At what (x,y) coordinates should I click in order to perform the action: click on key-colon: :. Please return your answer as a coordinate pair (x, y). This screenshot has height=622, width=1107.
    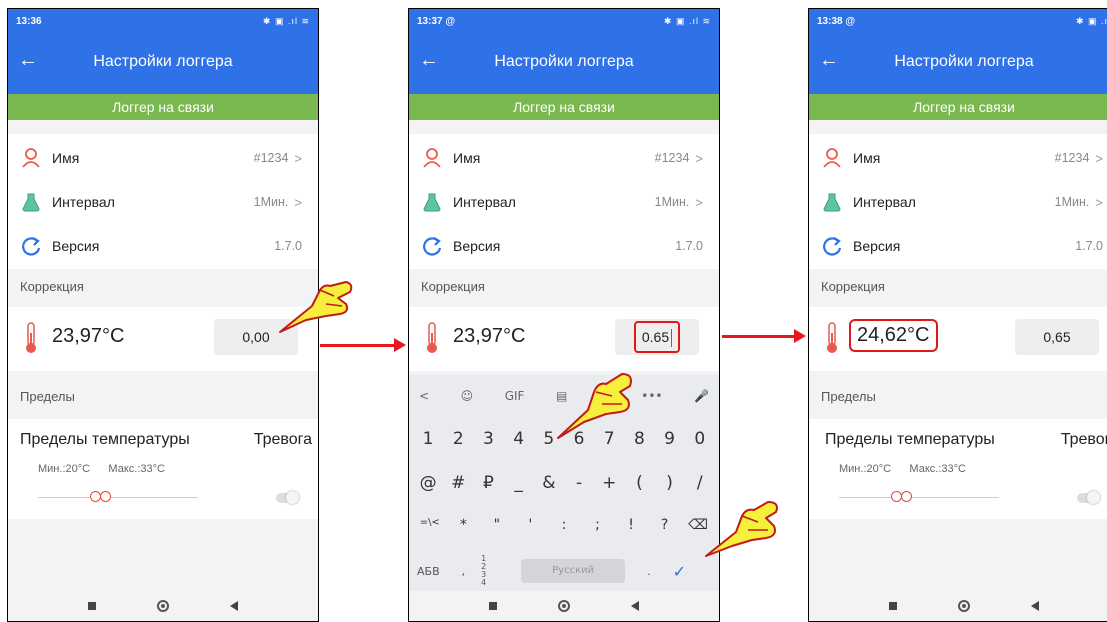
    Looking at the image, I should click on (564, 525).